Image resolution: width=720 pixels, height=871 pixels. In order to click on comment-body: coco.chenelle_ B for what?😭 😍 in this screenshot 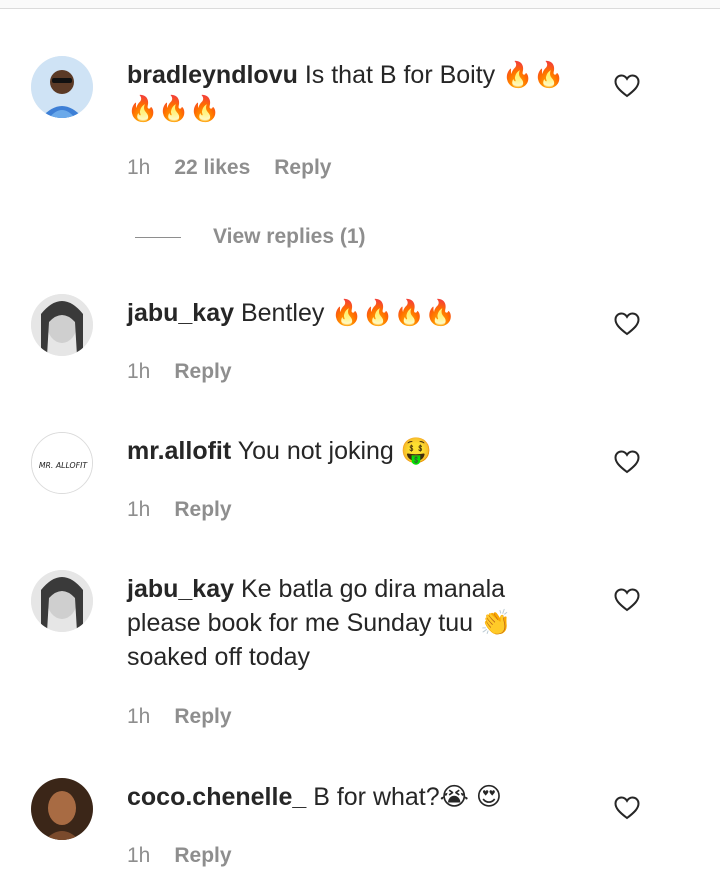, I will do `click(354, 797)`.